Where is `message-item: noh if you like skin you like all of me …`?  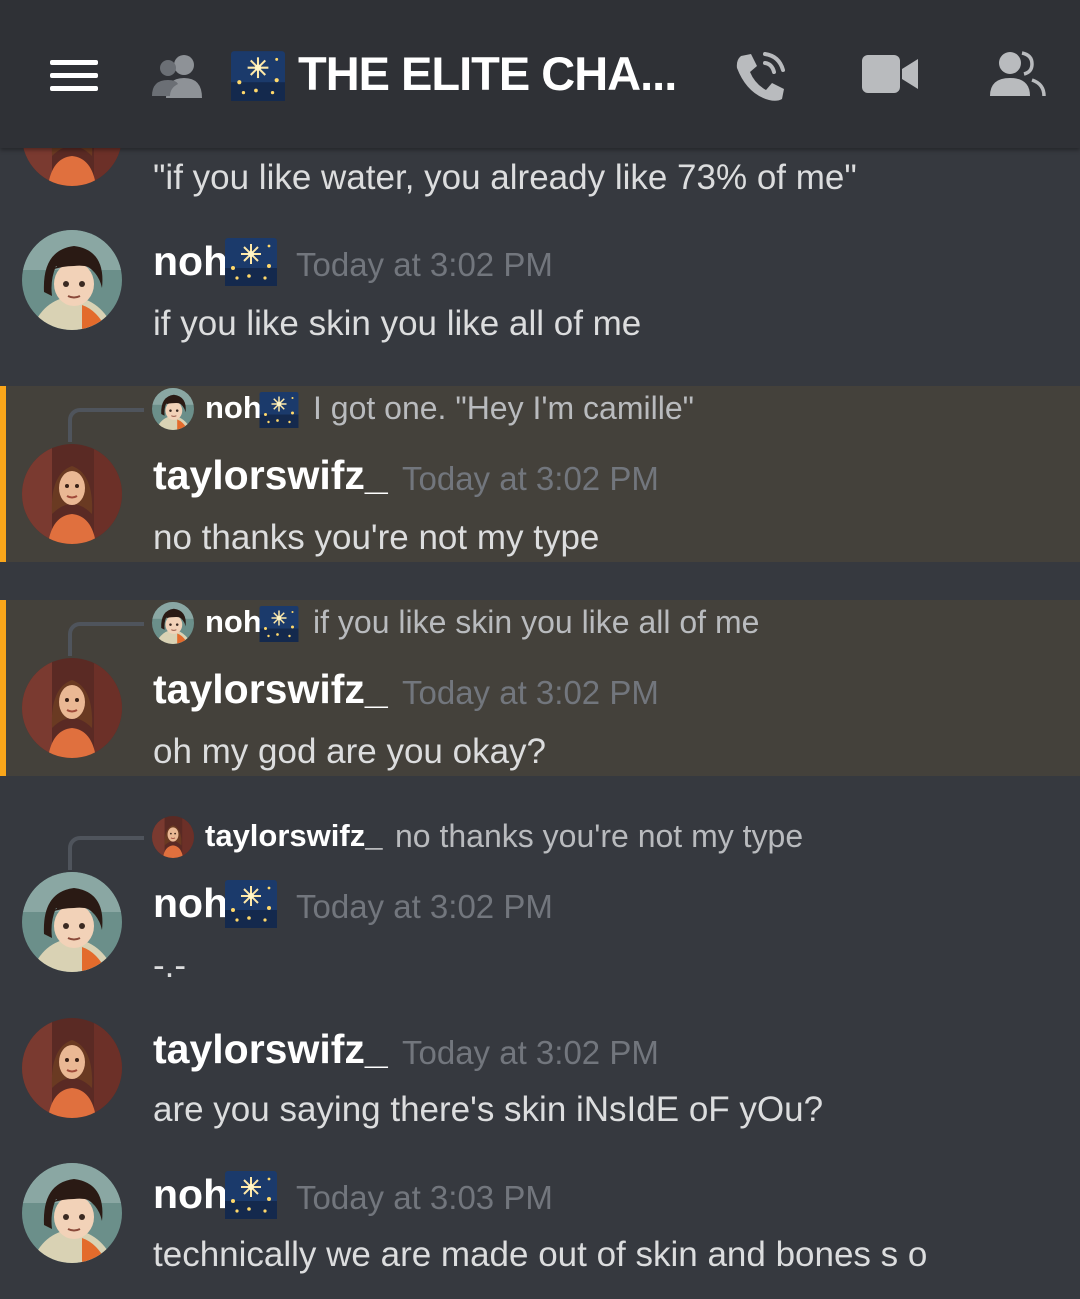 message-item: noh if you like skin you like all of me … is located at coordinates (540, 688).